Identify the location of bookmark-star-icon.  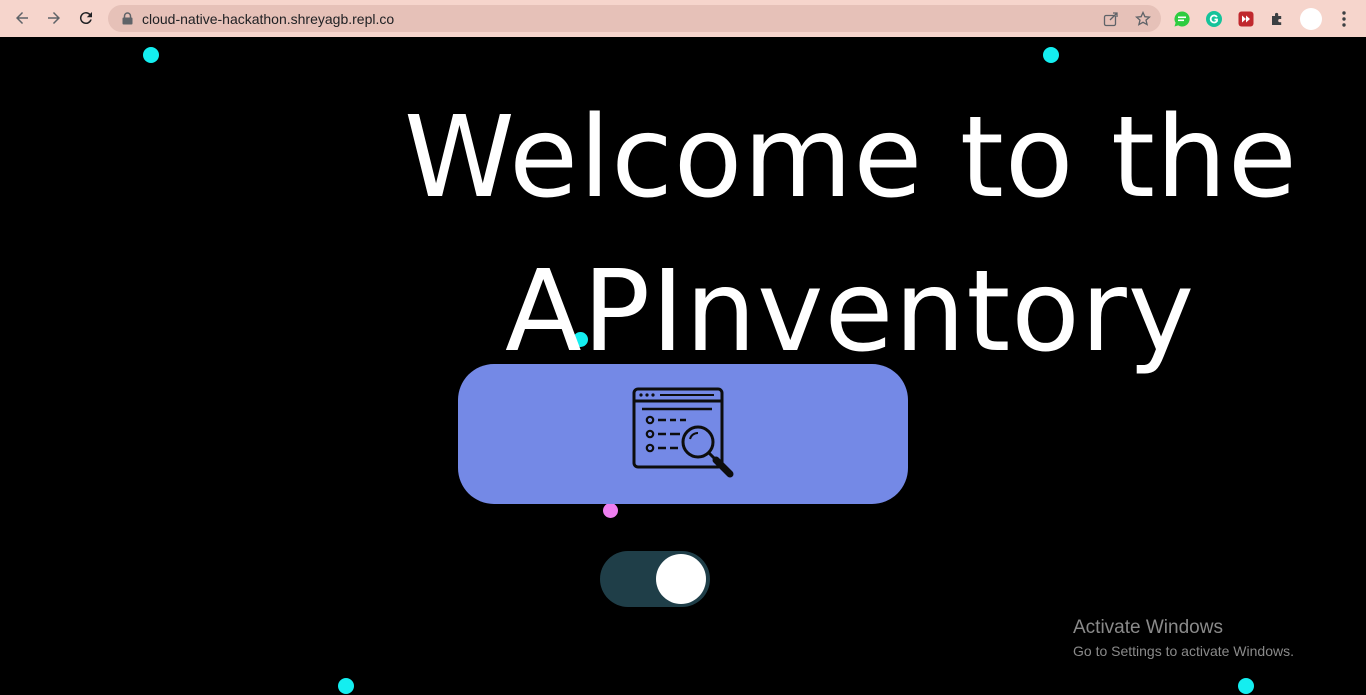
(1143, 19).